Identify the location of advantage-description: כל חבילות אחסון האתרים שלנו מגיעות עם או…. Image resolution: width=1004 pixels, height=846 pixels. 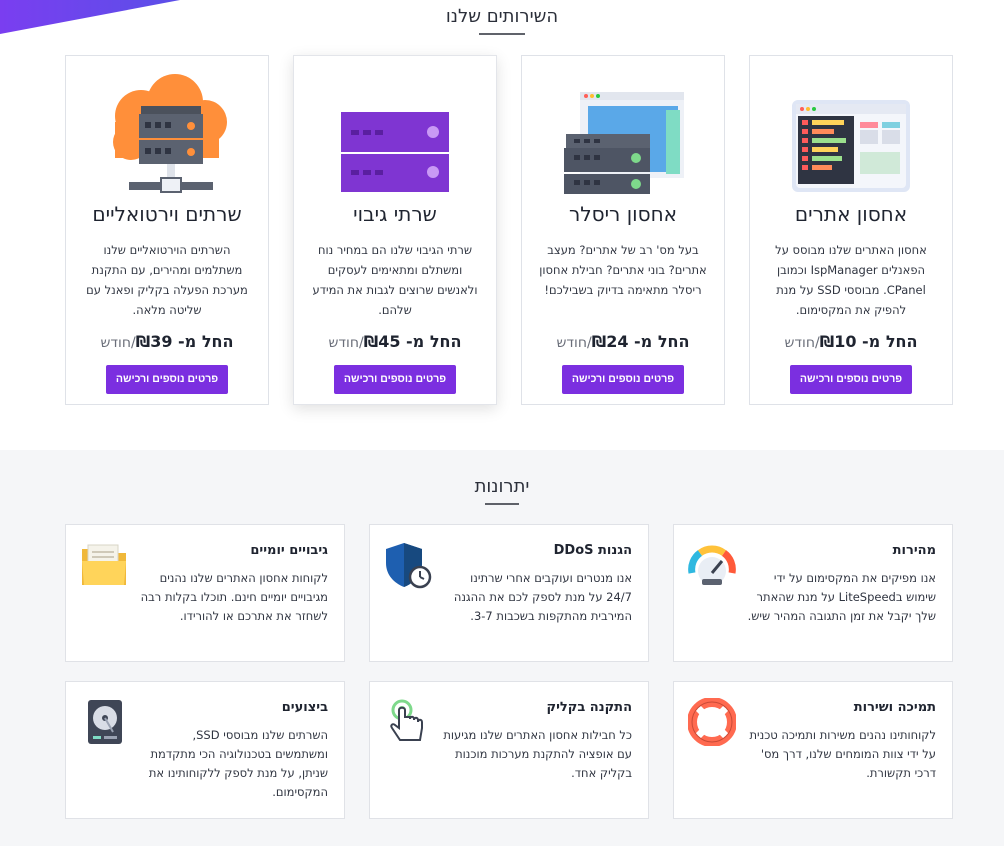
(537, 754).